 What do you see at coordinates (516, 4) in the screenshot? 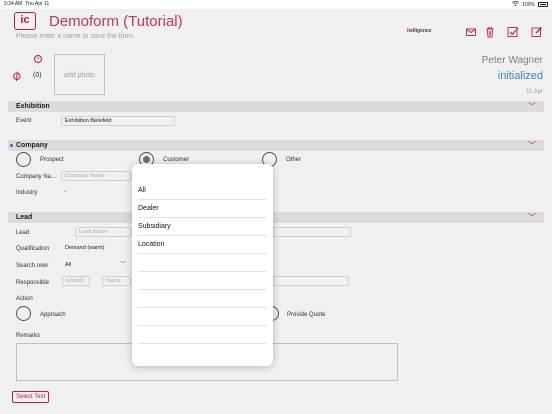
I see `wifi-icon` at bounding box center [516, 4].